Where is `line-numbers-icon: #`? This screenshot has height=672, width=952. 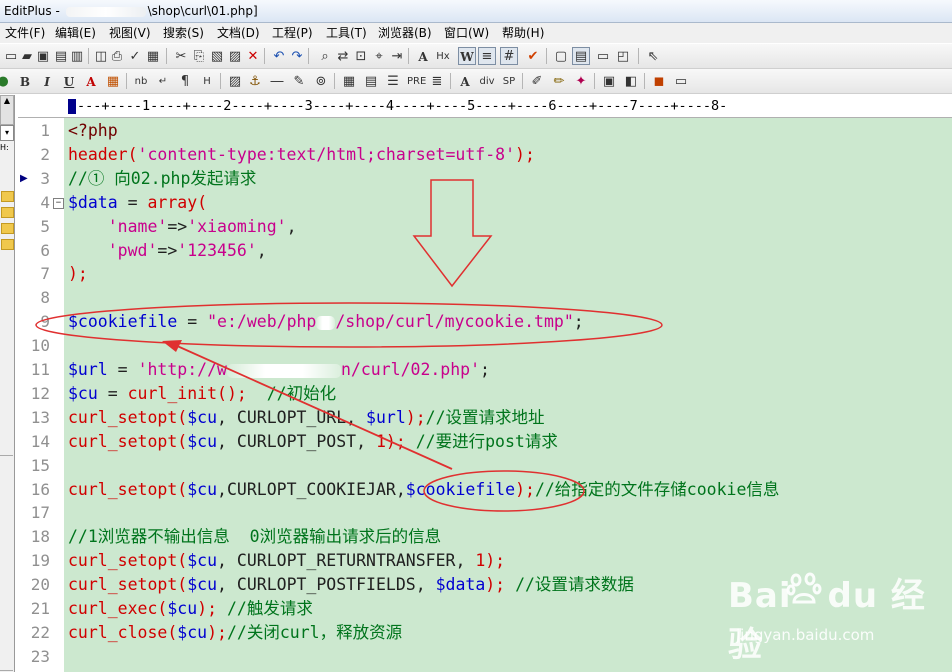
line-numbers-icon: # is located at coordinates (509, 56).